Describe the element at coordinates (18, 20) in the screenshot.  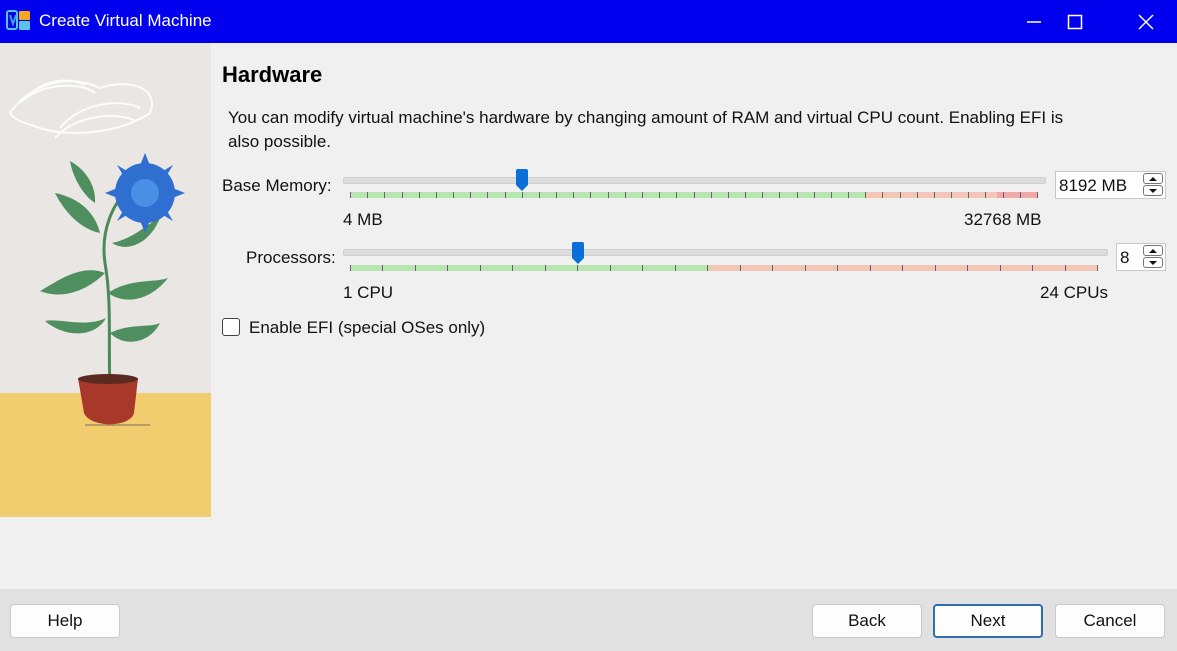
I see `virtualbox-app-icon` at that location.